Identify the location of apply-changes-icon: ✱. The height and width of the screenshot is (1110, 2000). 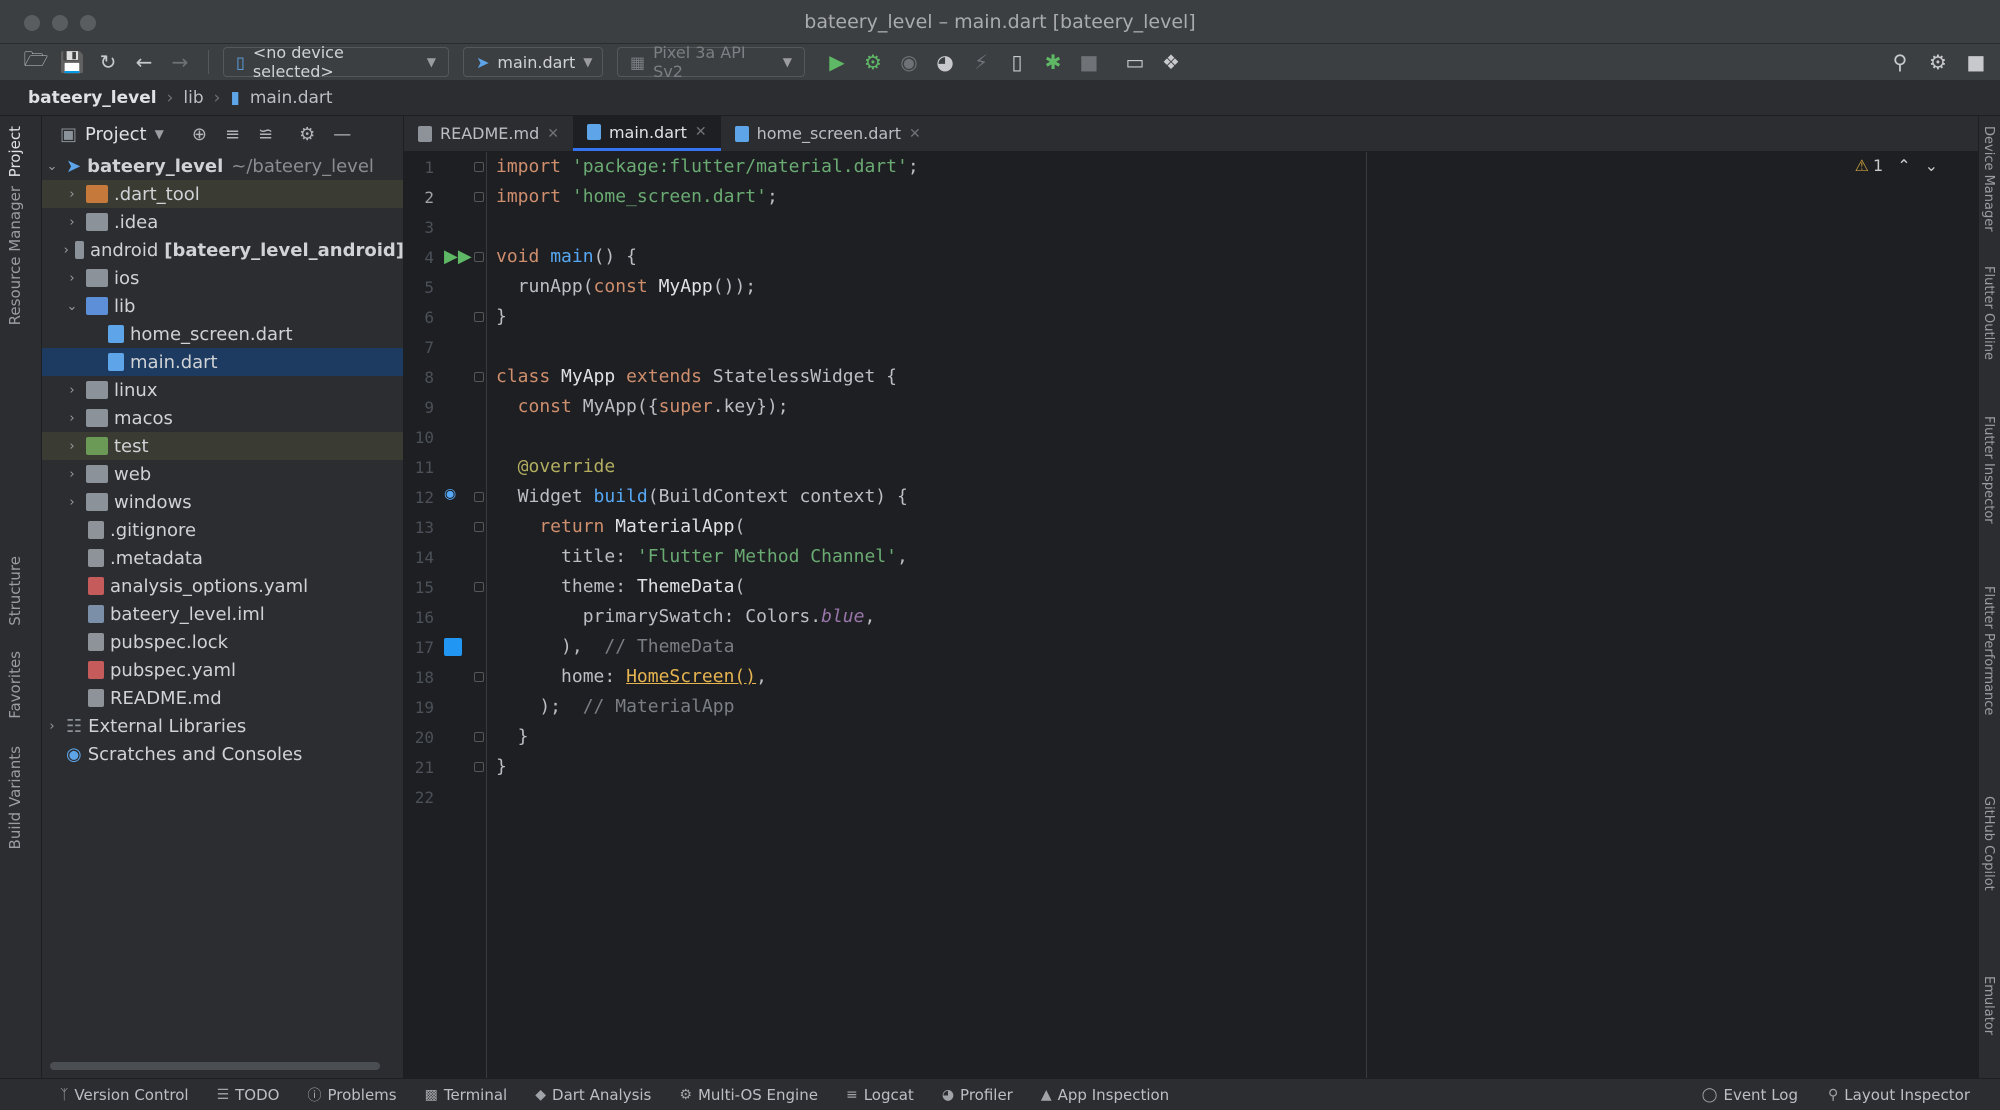
(1053, 62).